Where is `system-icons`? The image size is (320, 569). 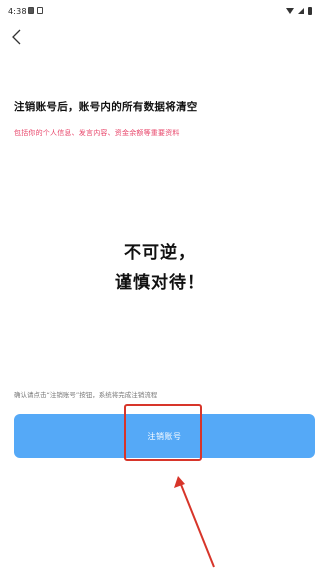
system-icons is located at coordinates (299, 11).